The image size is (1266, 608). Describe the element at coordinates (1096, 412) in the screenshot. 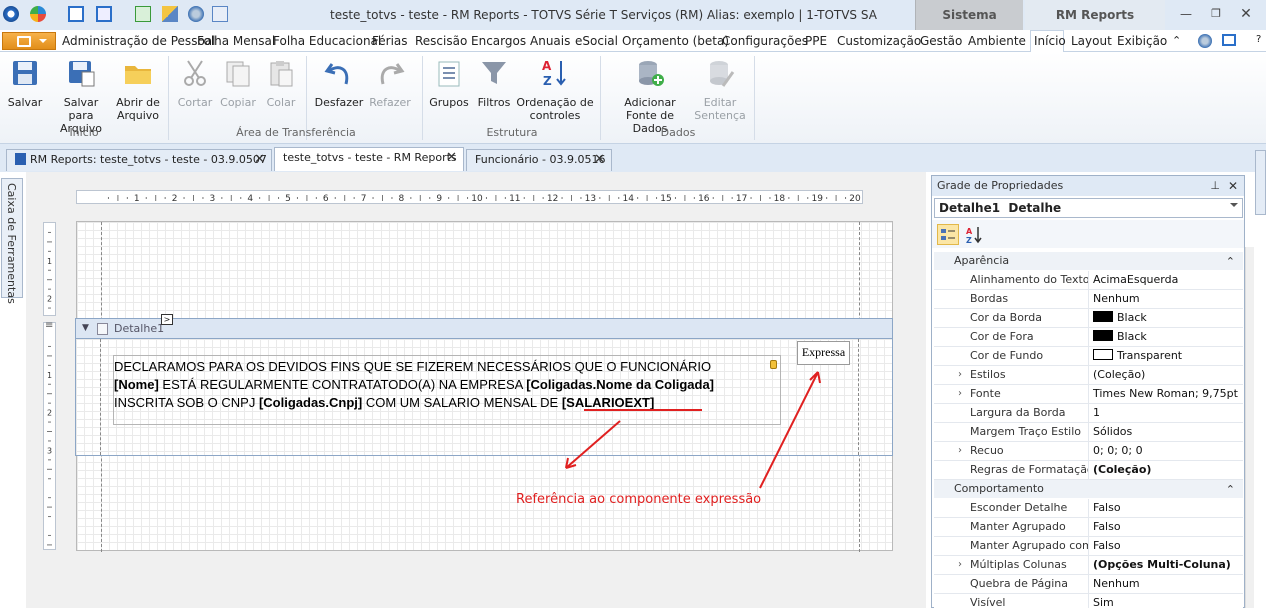

I see `property-value-text: 1` at that location.